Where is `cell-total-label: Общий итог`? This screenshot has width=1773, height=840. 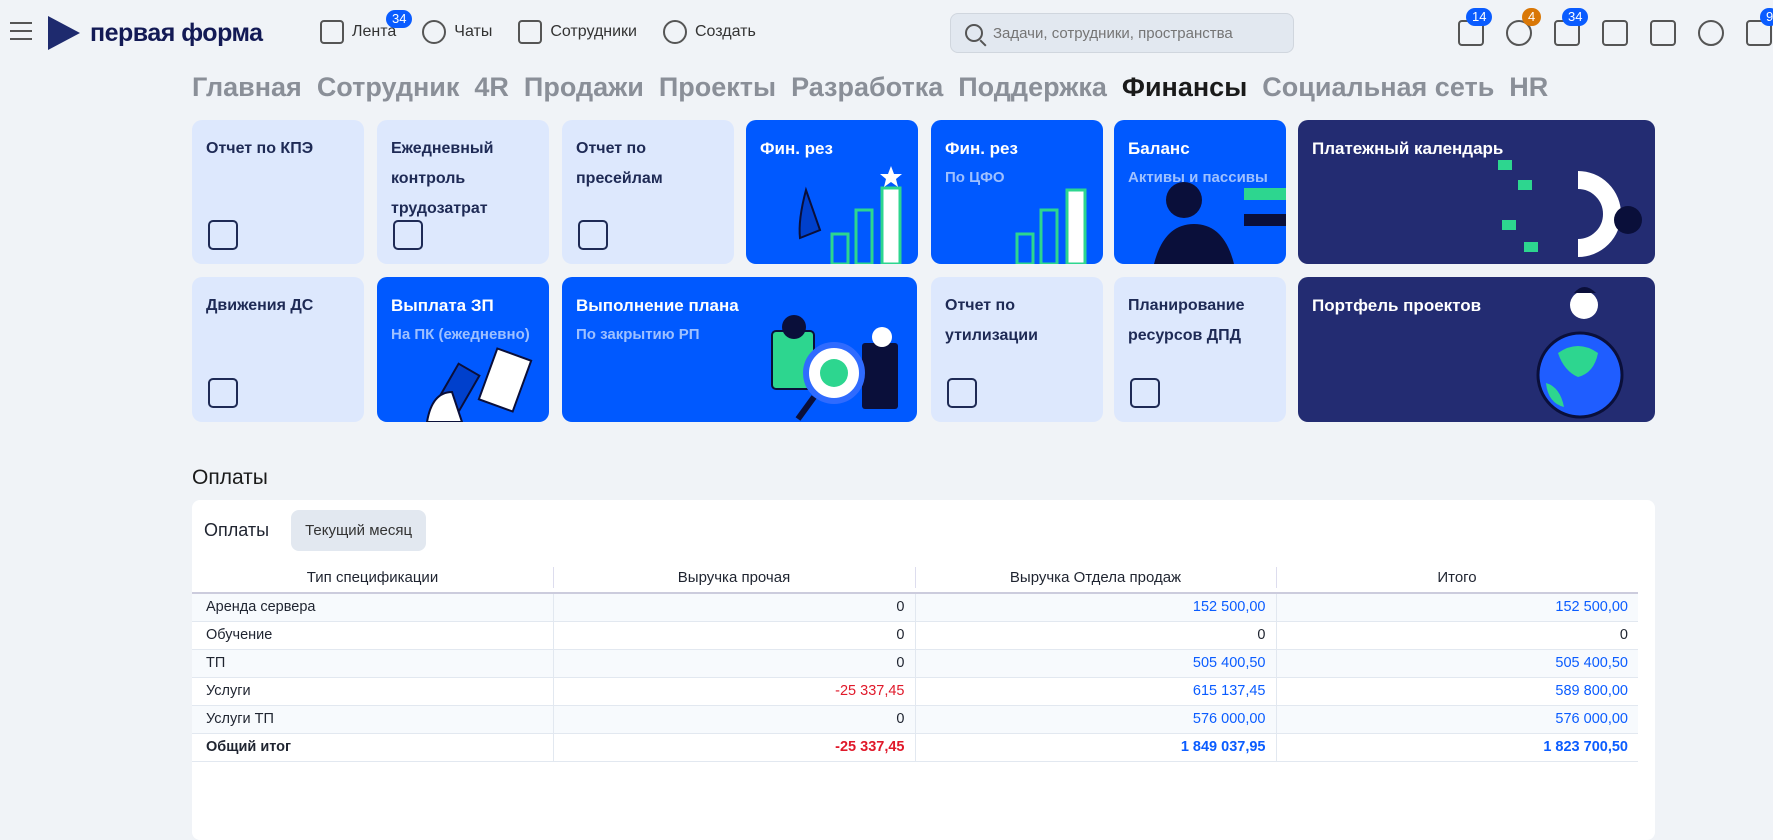
cell-total-label: Общий итог is located at coordinates (372, 747).